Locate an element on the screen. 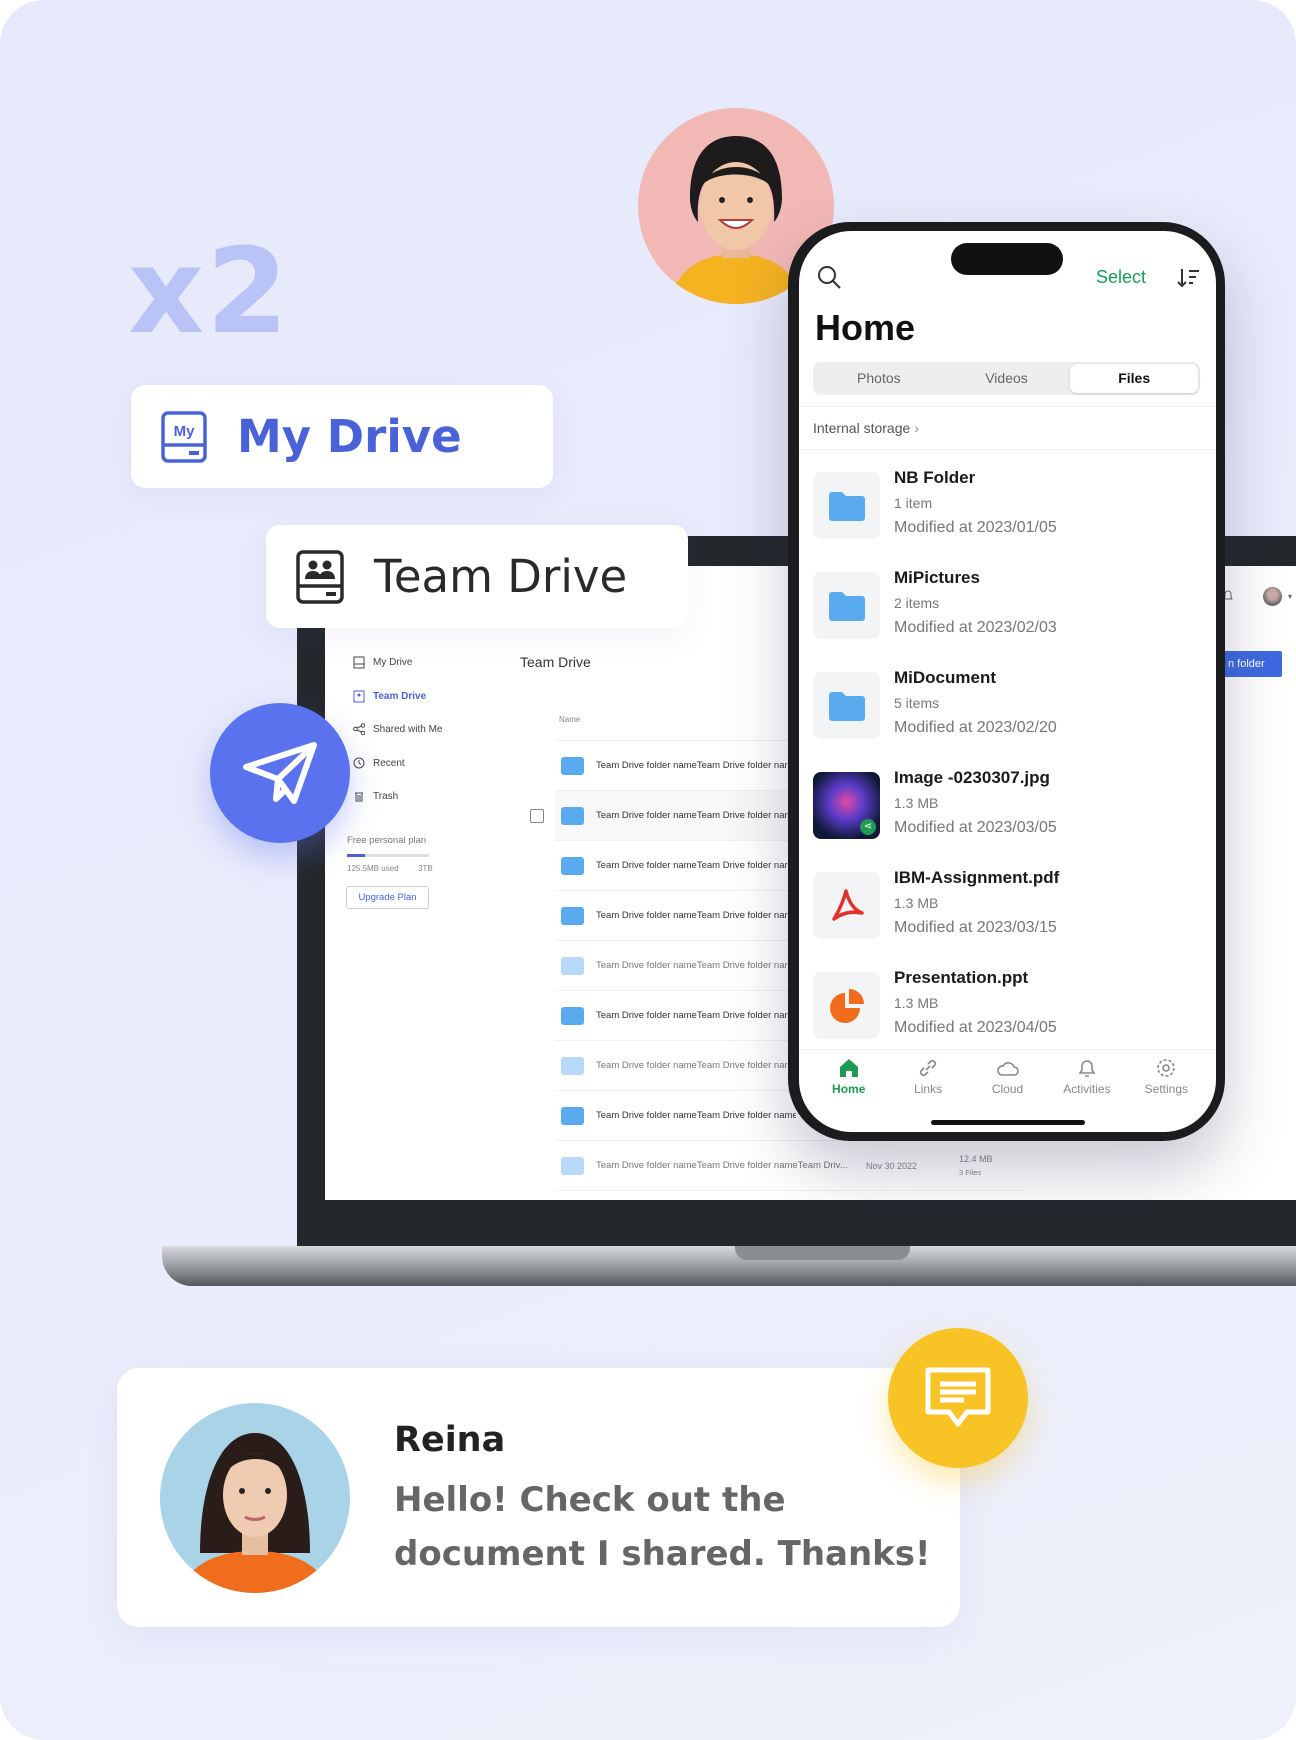 This screenshot has height=1740, width=1296. my-drive-icon is located at coordinates (359, 662).